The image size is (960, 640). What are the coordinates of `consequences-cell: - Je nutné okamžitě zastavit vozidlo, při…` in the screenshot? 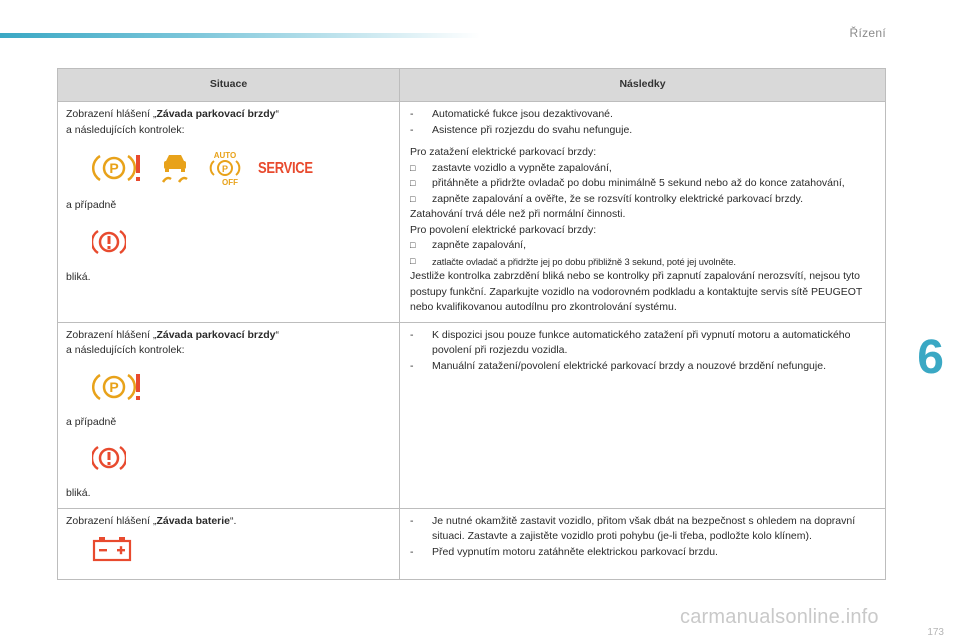 It's located at (642, 543).